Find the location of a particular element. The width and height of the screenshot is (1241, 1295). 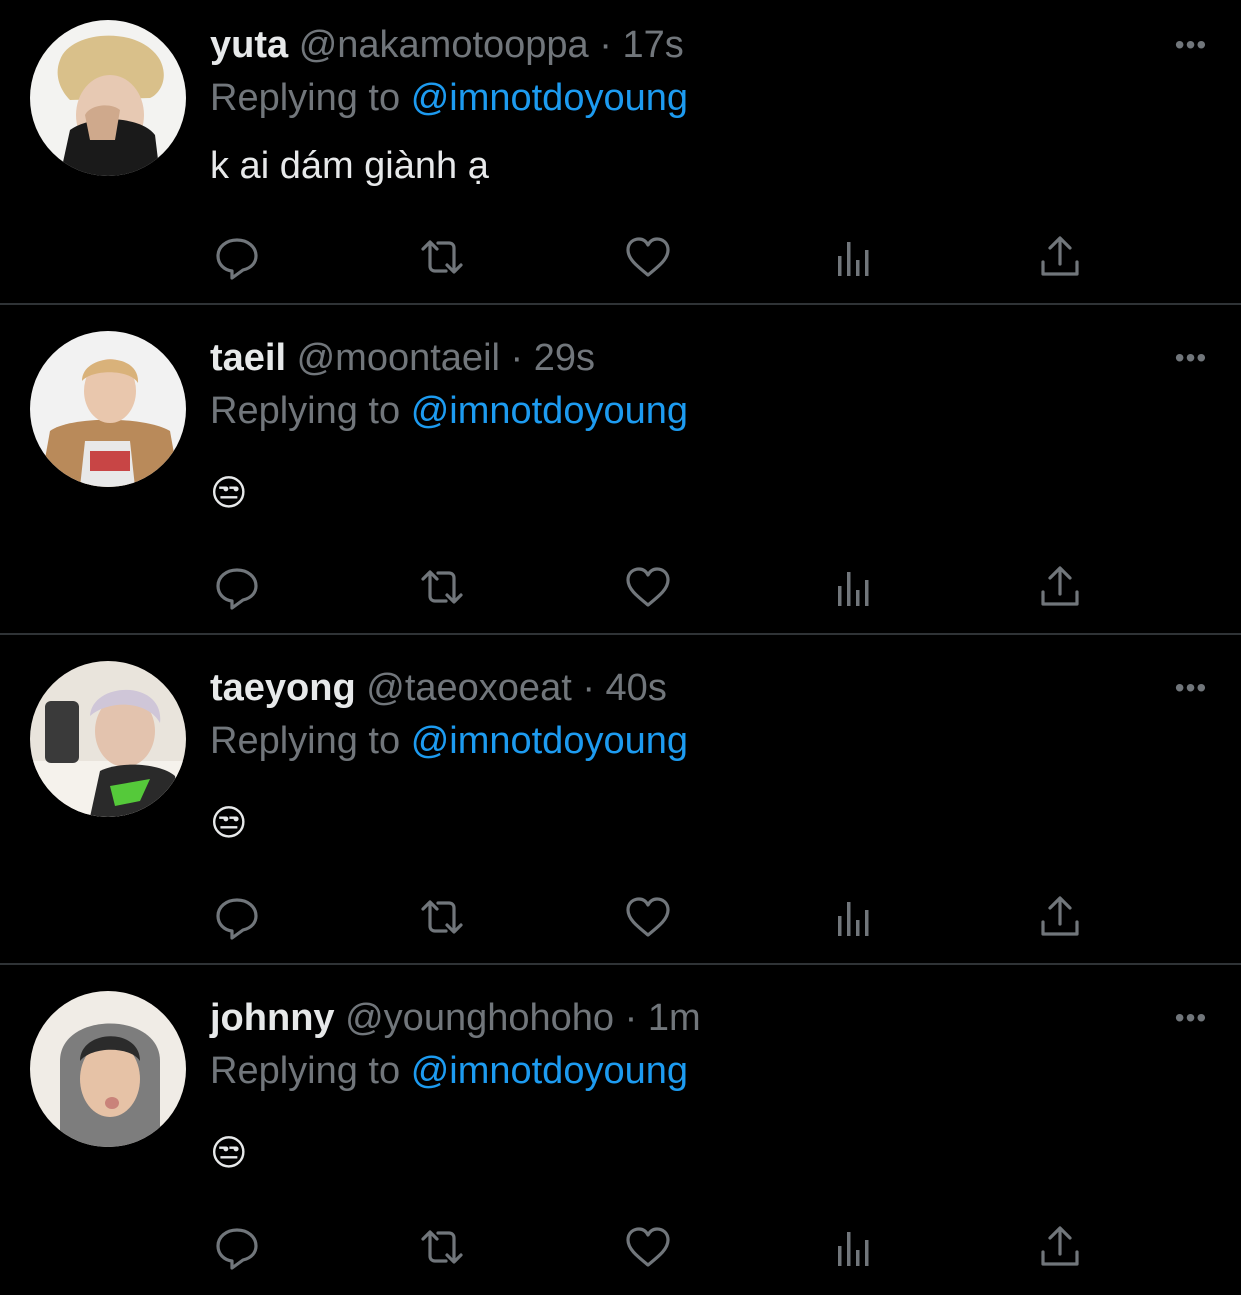

display-name: taeyong is located at coordinates (283, 688).